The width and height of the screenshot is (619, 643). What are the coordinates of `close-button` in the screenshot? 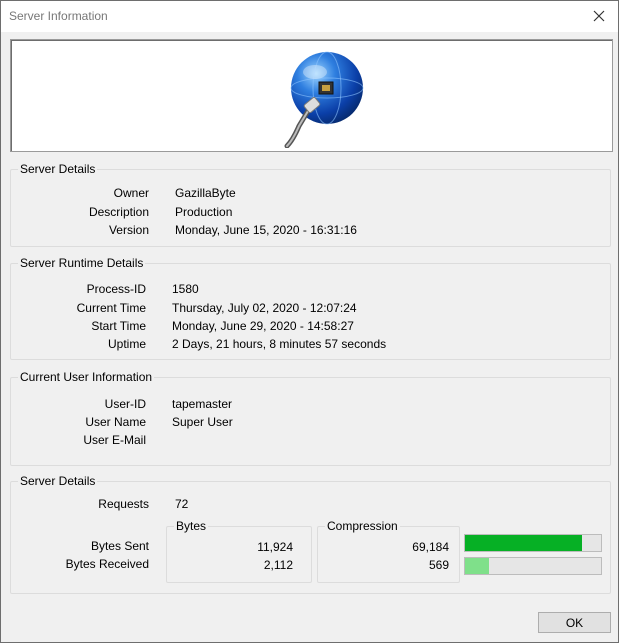 It's located at (599, 16).